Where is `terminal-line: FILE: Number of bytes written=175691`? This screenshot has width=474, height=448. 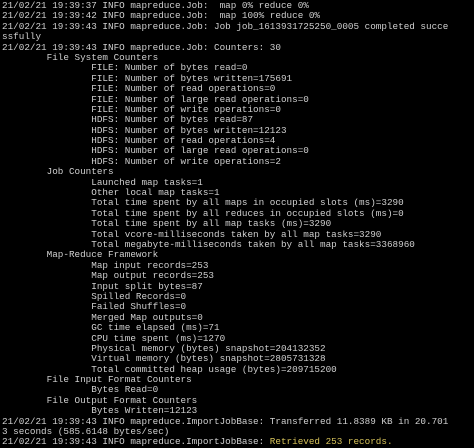 terminal-line: FILE: Number of bytes written=175691 is located at coordinates (238, 79).